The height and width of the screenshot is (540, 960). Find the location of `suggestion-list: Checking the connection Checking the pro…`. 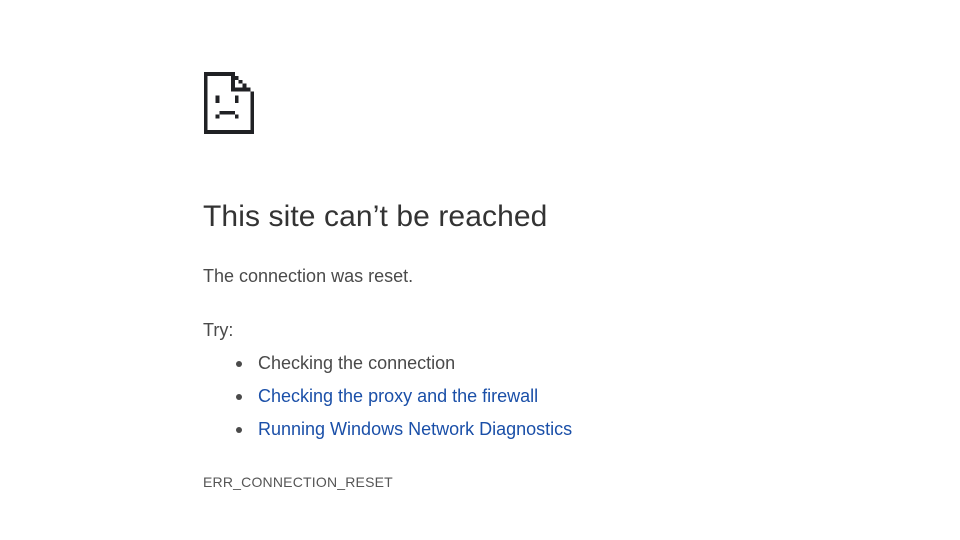

suggestion-list: Checking the connection Checking the pro… is located at coordinates (387, 400).